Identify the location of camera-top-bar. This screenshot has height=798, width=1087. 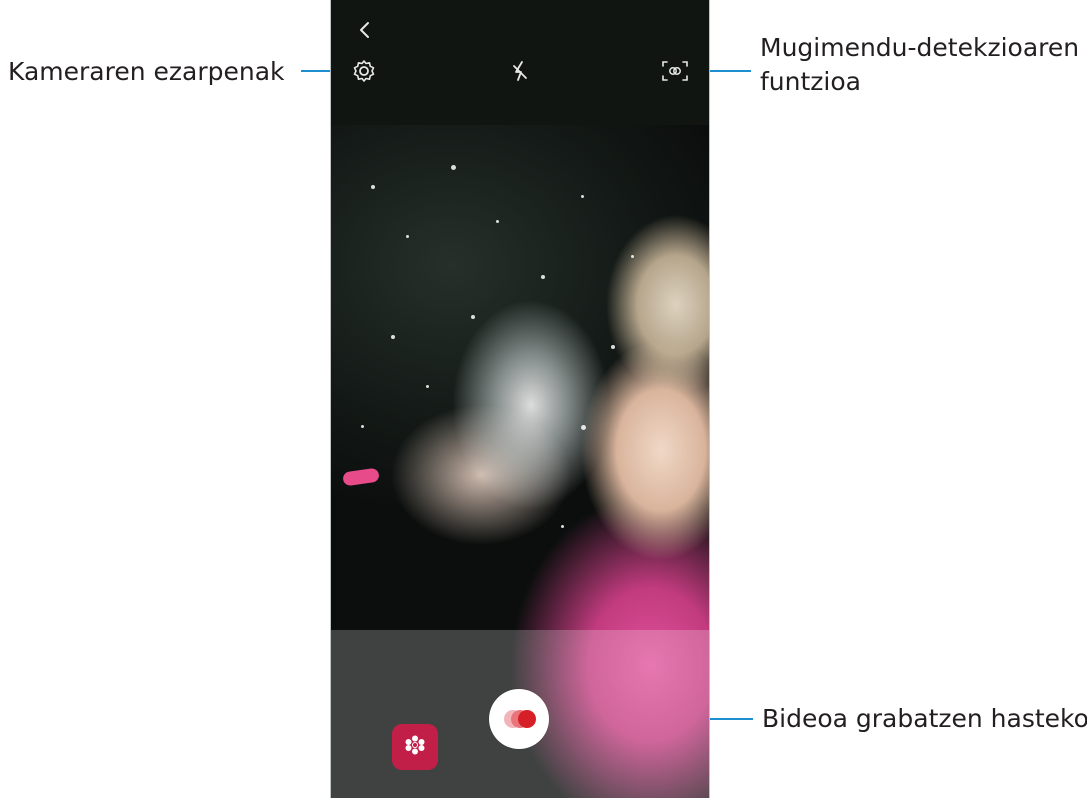
(520, 62).